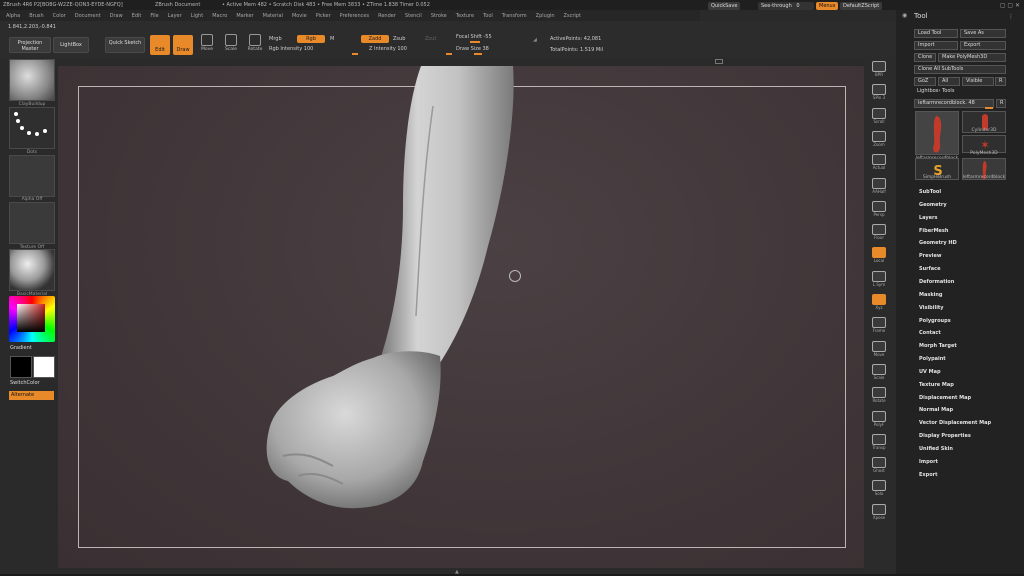 This screenshot has width=1024, height=576. What do you see at coordinates (183, 45) in the screenshot?
I see `draw-button: Draw` at bounding box center [183, 45].